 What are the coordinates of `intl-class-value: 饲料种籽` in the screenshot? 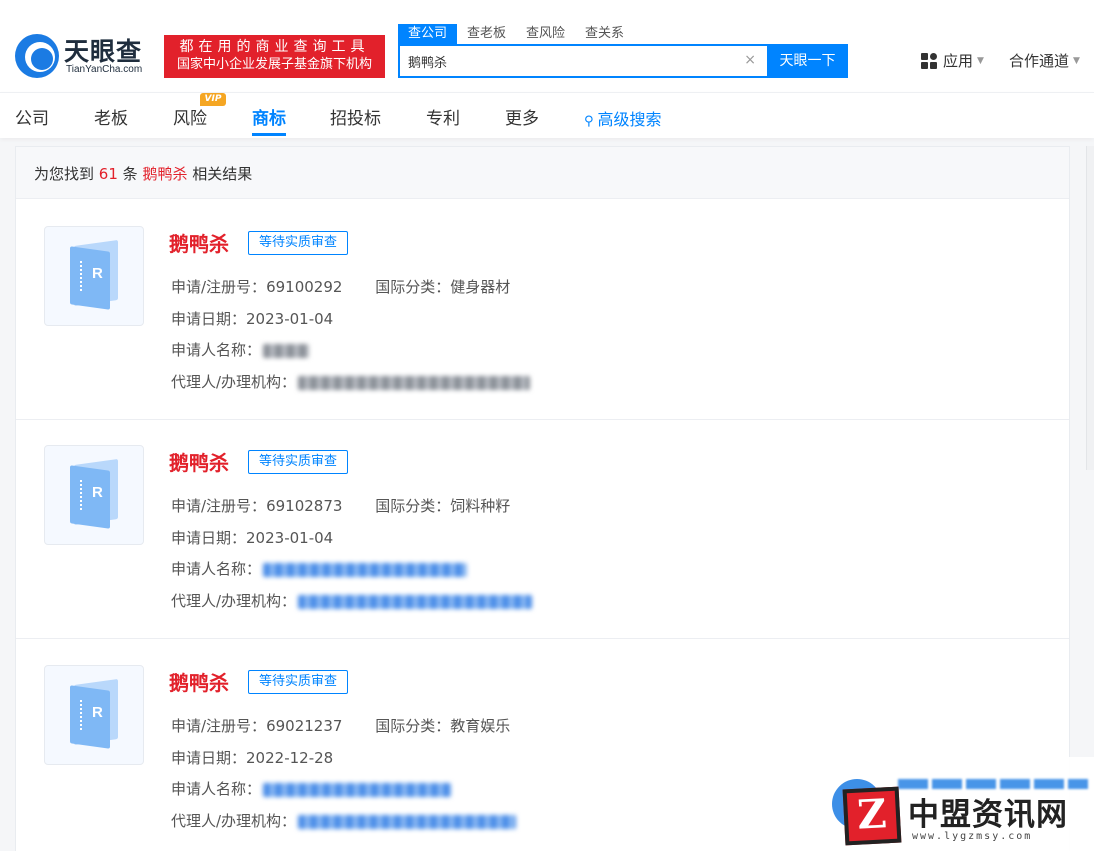 It's located at (480, 506).